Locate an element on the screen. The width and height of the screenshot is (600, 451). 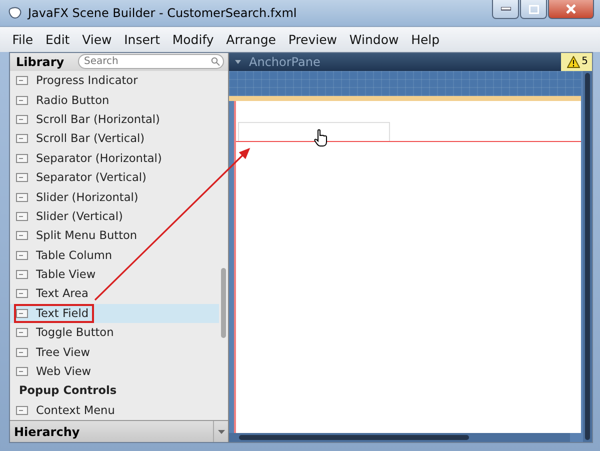
annotation-box: Text Field is located at coordinates (54, 313).